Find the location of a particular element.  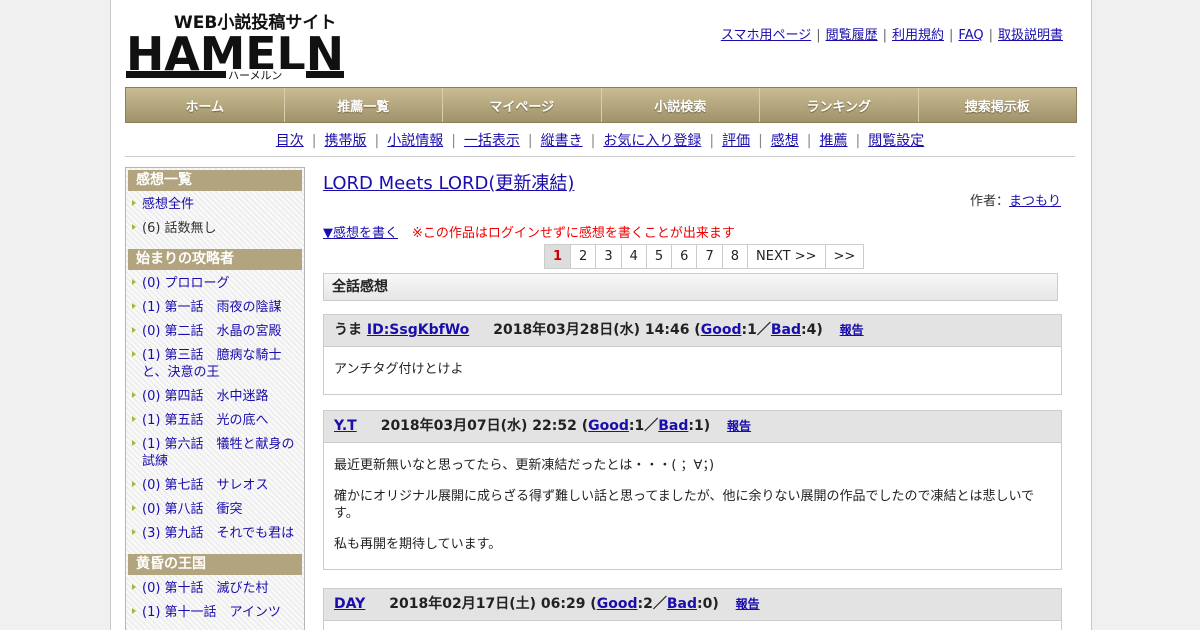

sidebar-item: (0) プロローグ is located at coordinates (215, 286).